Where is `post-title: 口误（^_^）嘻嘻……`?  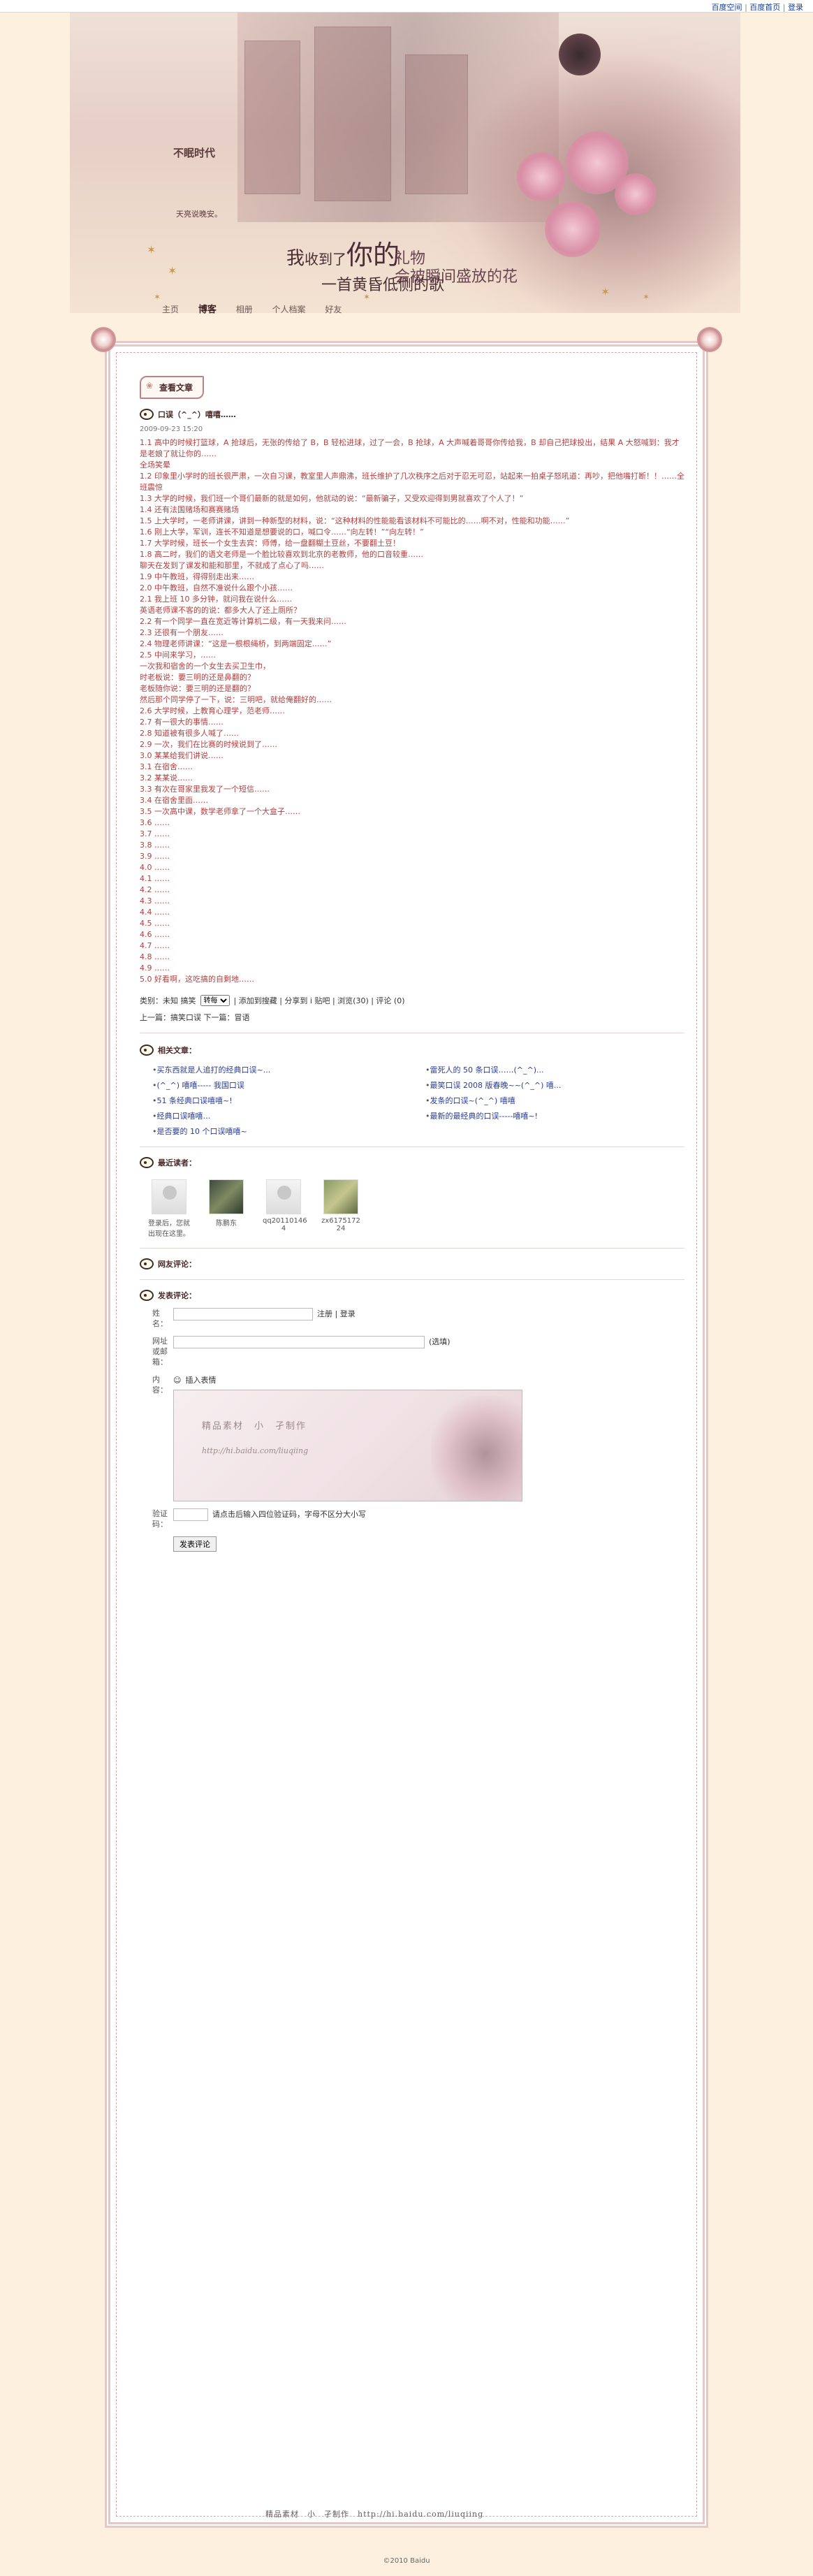
post-title: 口误（^_^）嘻嘻…… is located at coordinates (197, 414).